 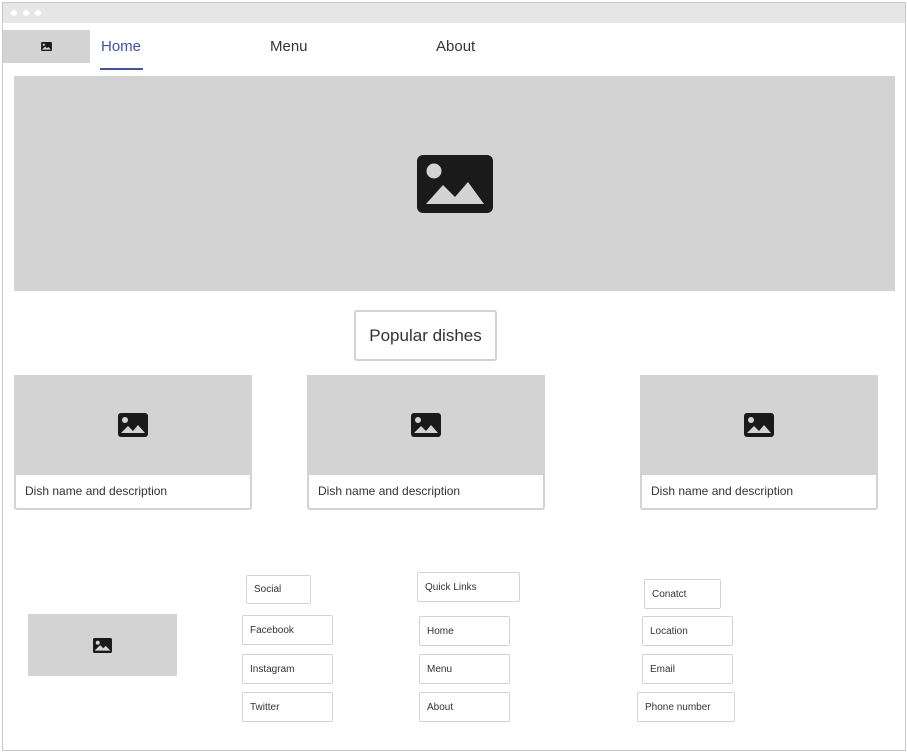 I want to click on email-link: Email, so click(x=687, y=669).